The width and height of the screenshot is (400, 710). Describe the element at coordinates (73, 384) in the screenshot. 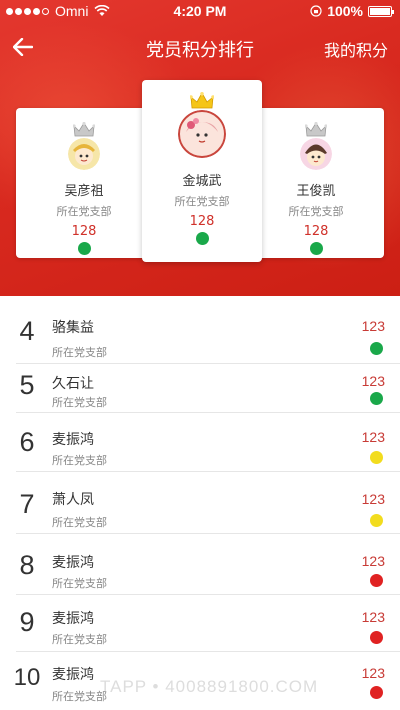

I see `member-name: 久石让` at that location.